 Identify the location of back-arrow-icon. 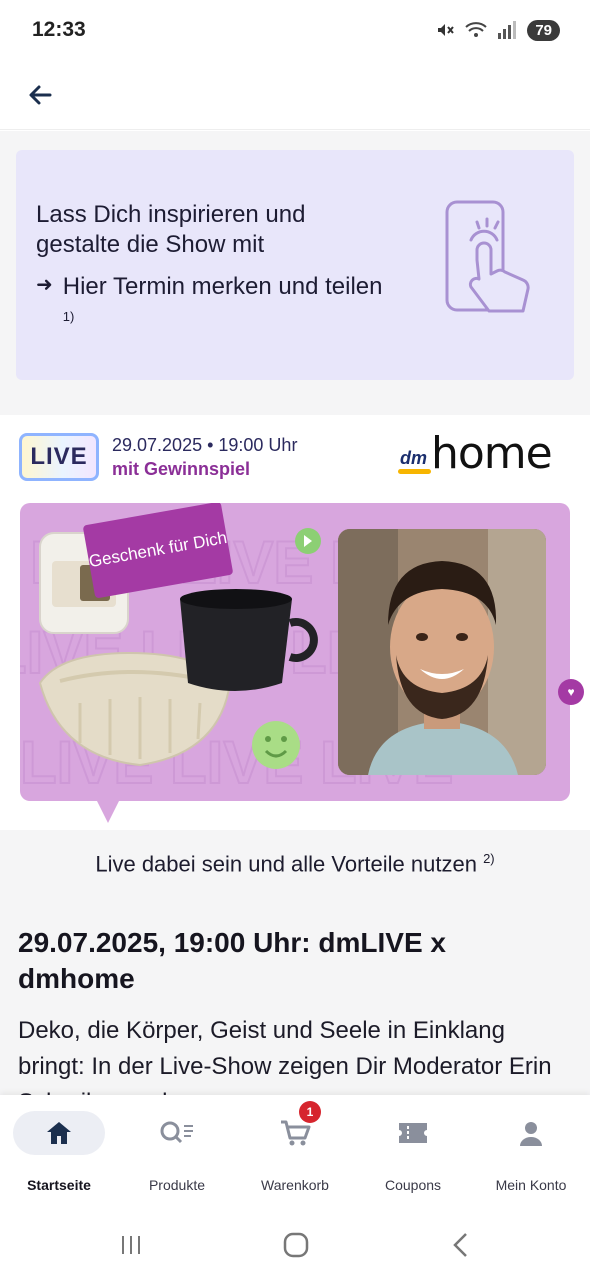
(40, 94).